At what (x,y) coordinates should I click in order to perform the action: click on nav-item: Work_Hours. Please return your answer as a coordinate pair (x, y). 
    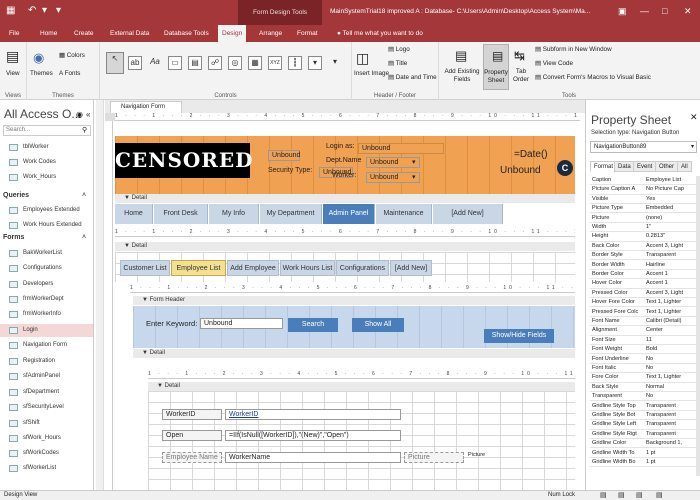
    Looking at the image, I should click on (46, 177).